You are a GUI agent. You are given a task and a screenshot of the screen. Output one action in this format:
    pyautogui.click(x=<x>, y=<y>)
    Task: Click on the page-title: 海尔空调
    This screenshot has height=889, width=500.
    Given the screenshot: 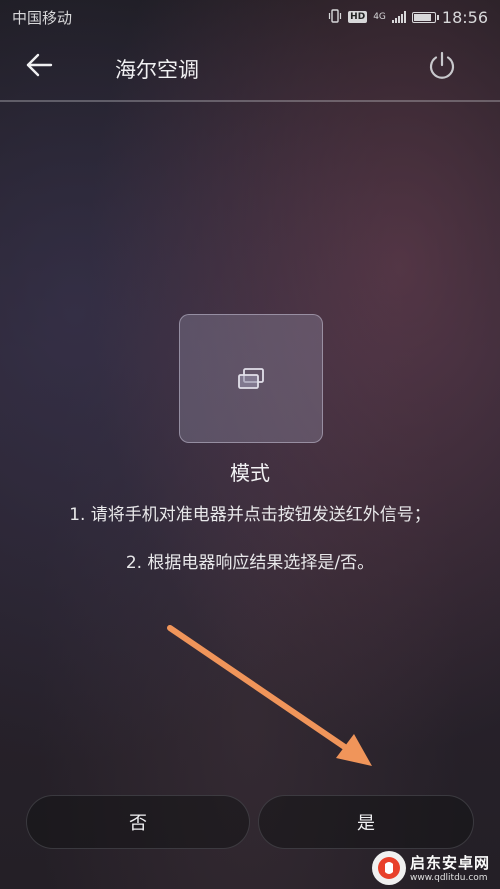 What is the action you would take?
    pyautogui.click(x=157, y=70)
    